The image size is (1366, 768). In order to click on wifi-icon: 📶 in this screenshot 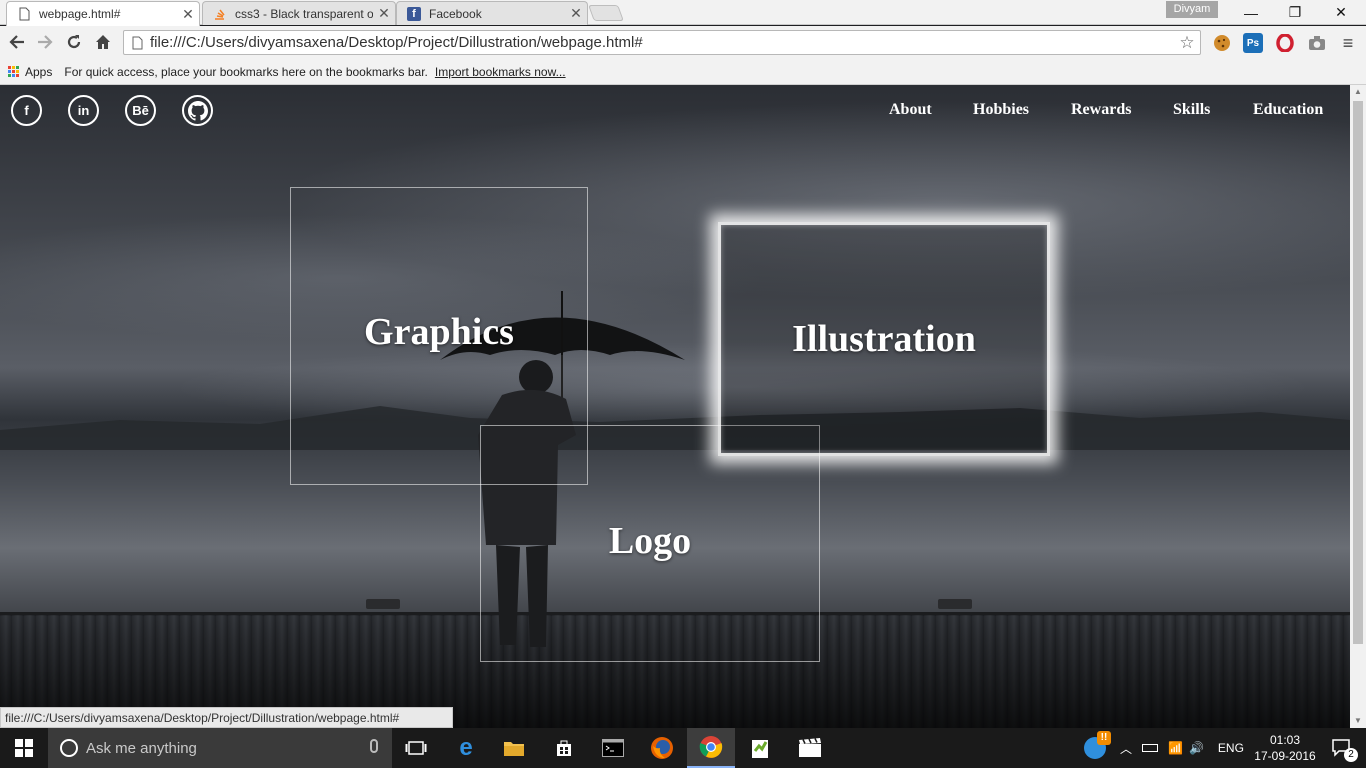, I will do `click(1175, 748)`.